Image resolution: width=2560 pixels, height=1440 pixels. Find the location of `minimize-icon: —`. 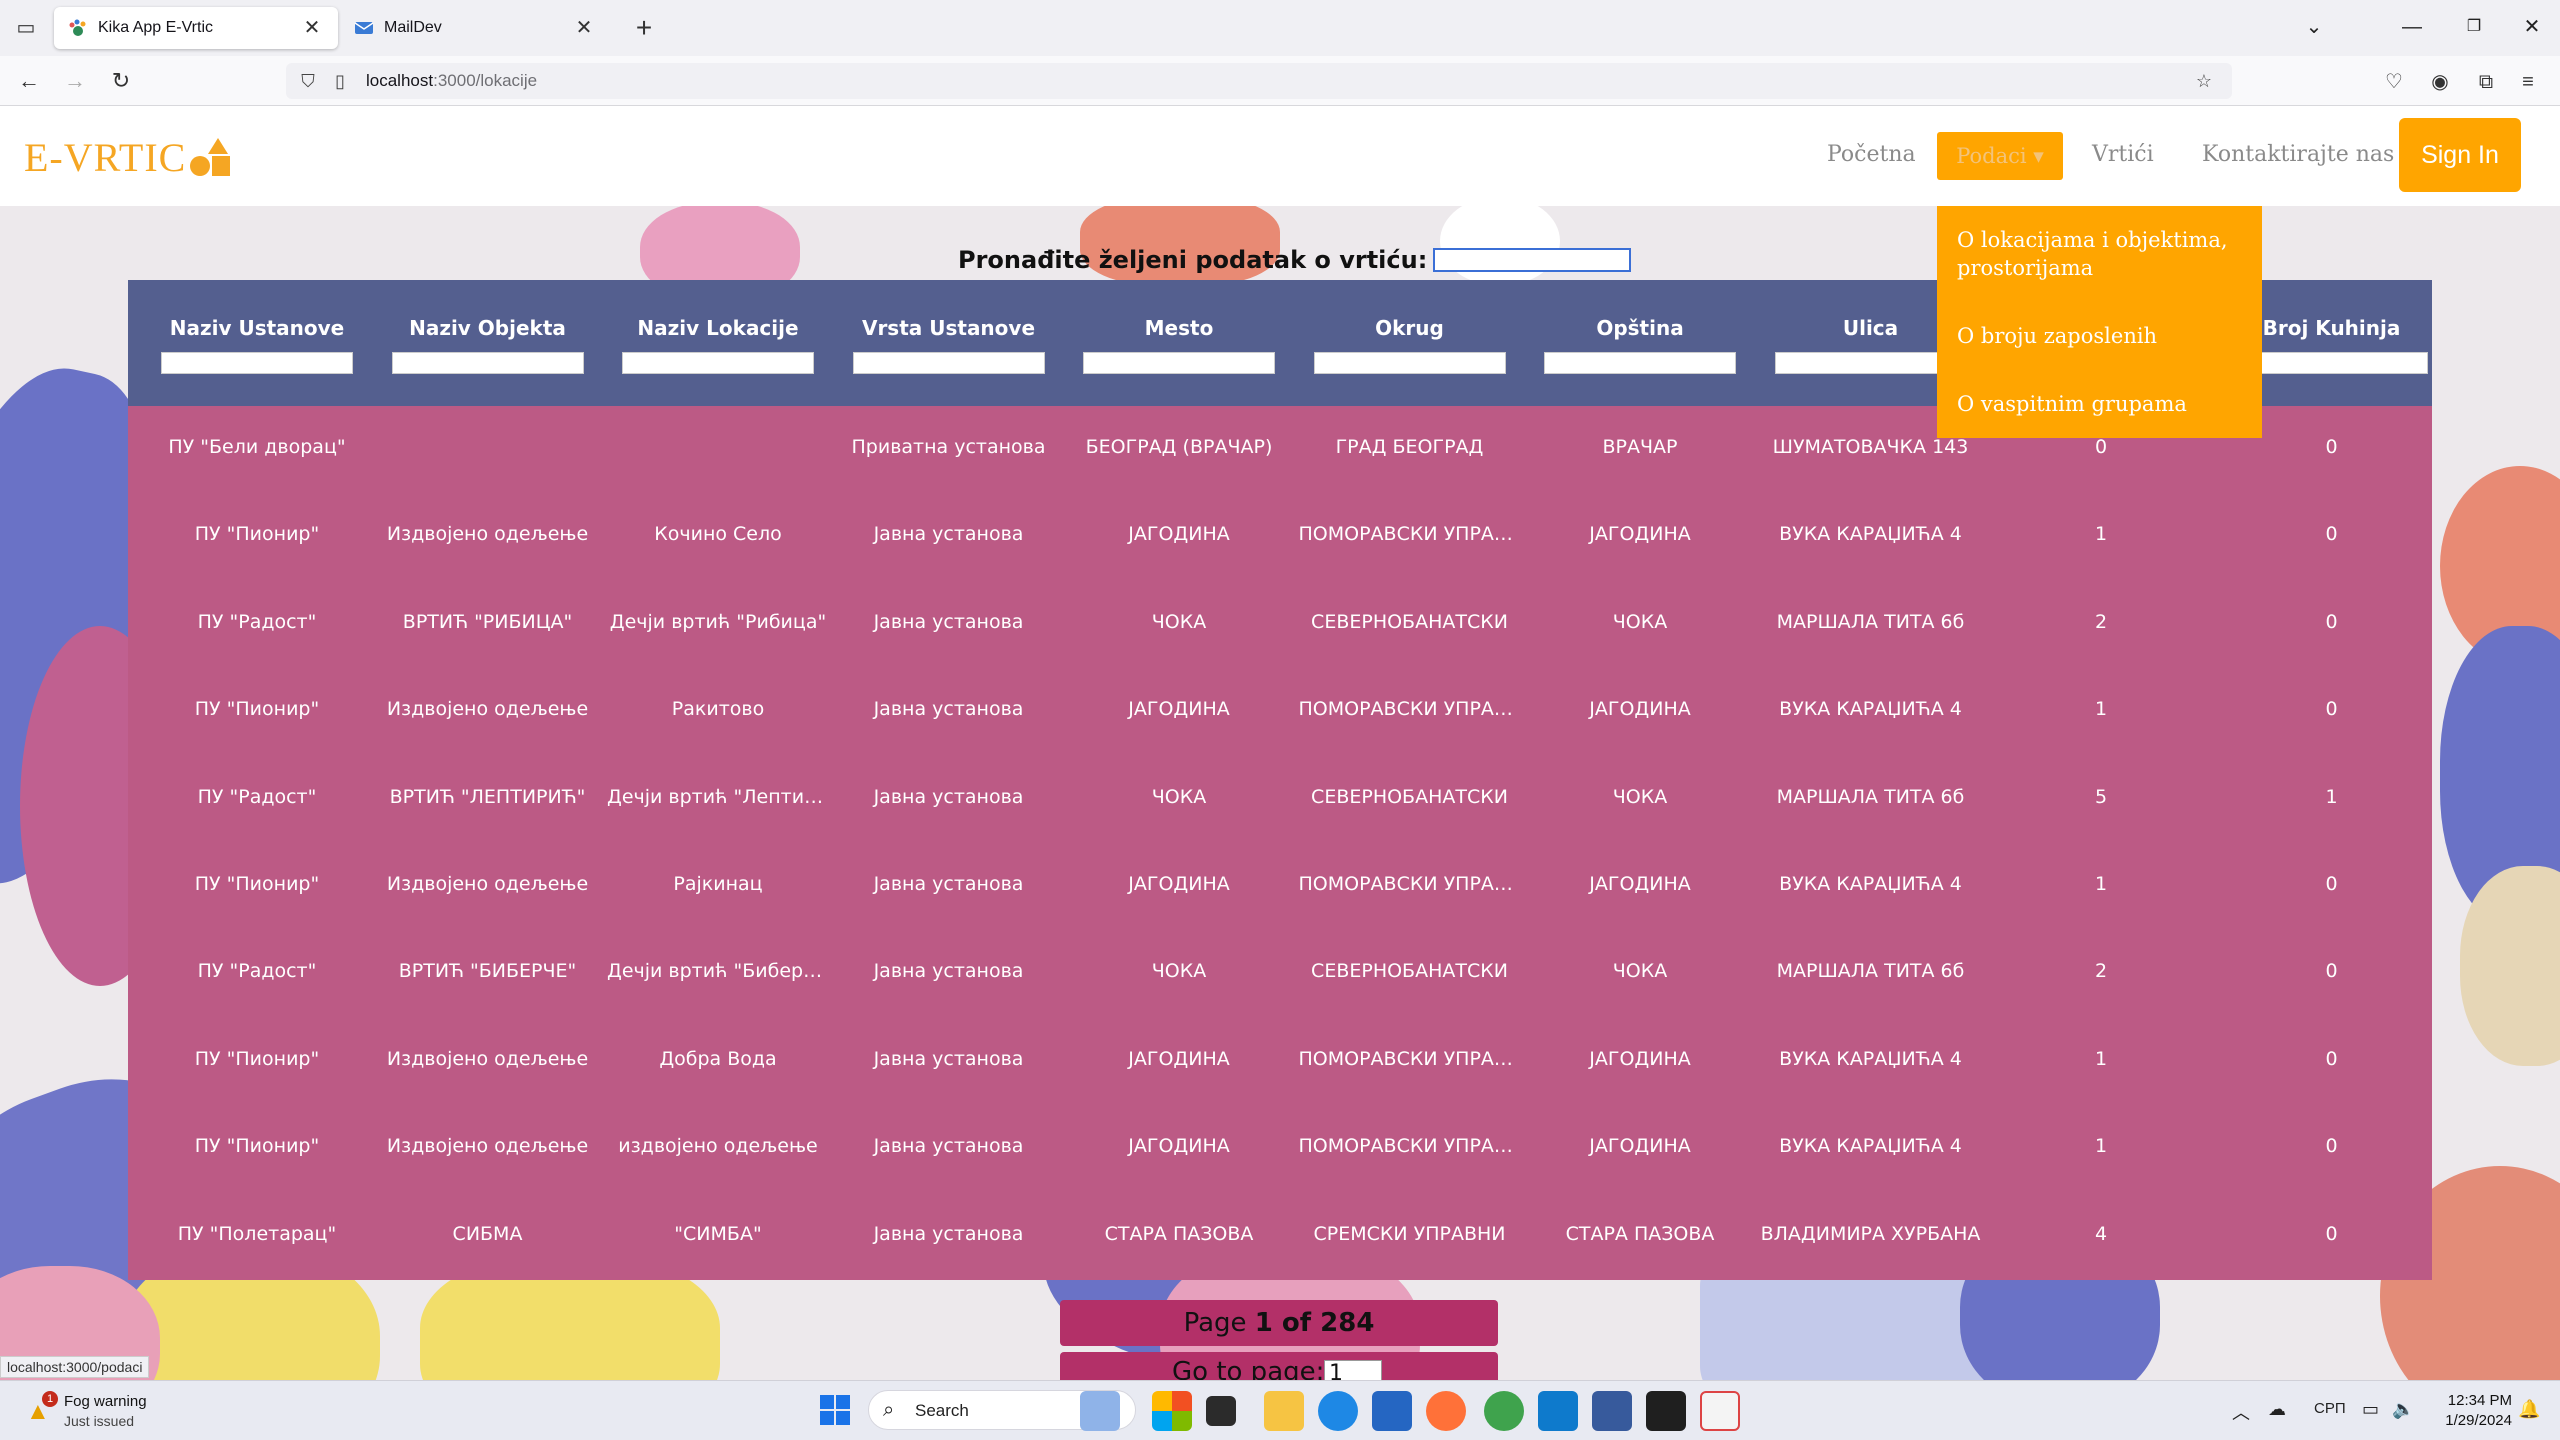

minimize-icon: — is located at coordinates (2412, 27).